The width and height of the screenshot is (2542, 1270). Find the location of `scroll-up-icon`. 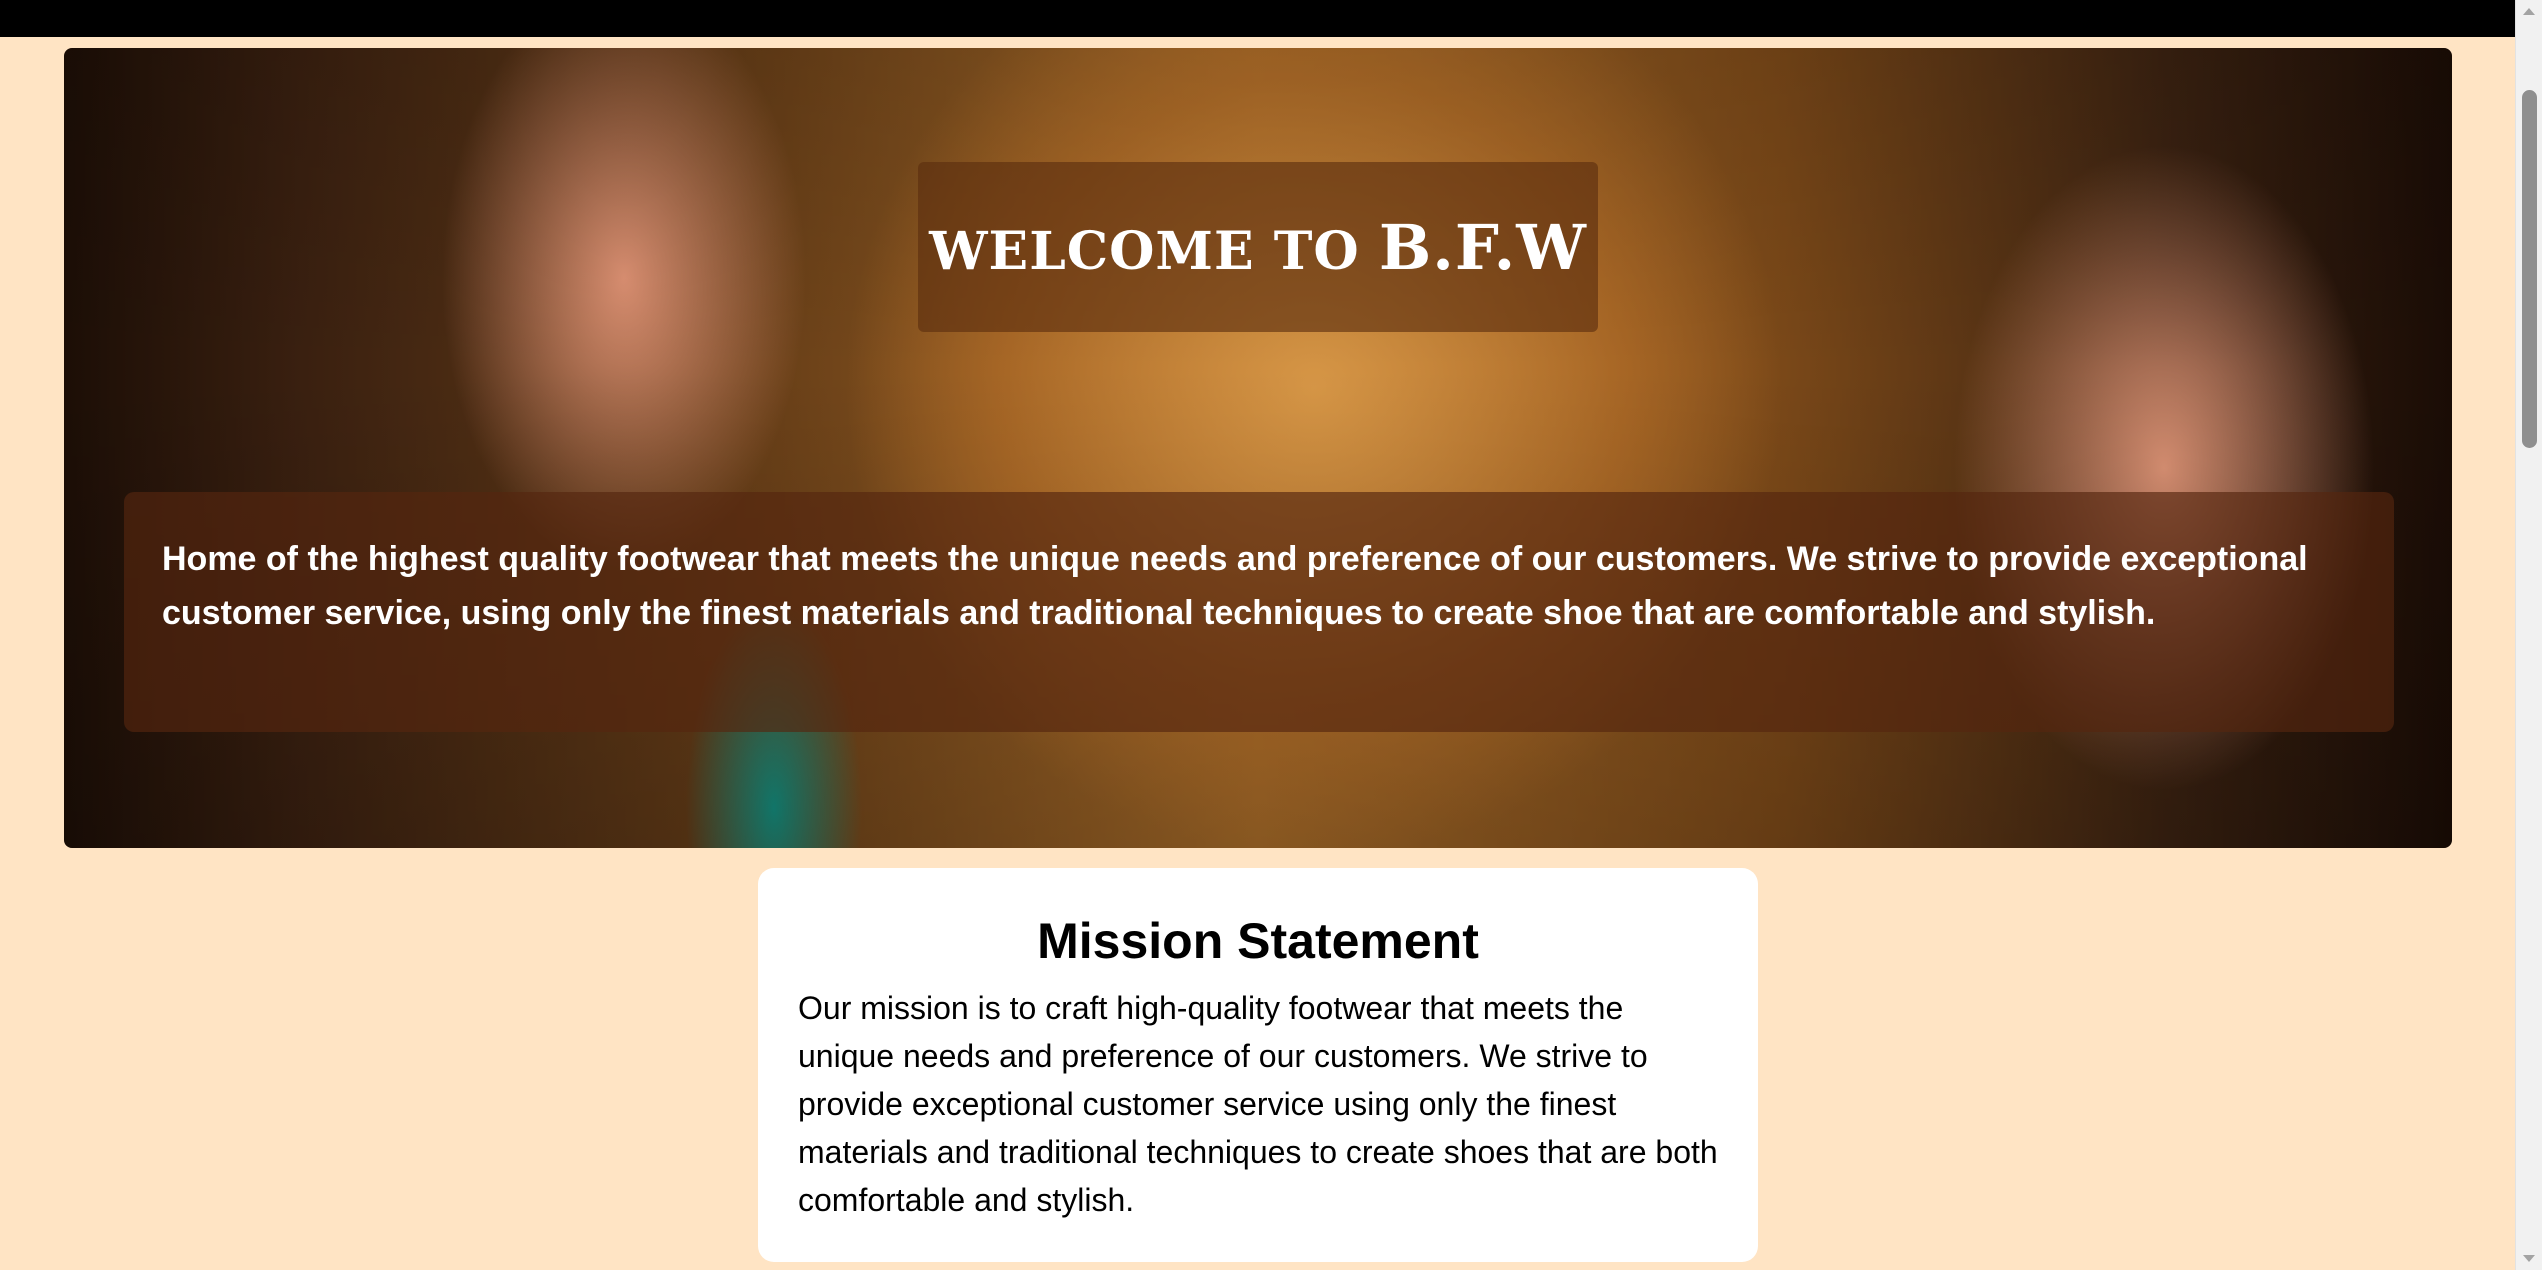

scroll-up-icon is located at coordinates (2529, 11).